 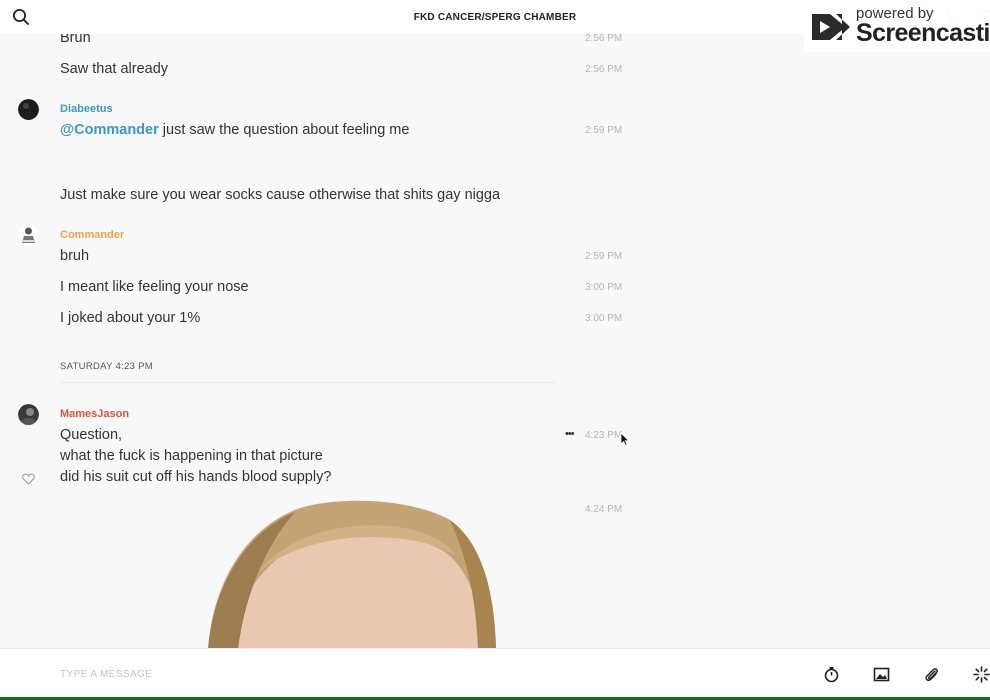 What do you see at coordinates (130, 318) in the screenshot?
I see `message-text: I joked about your 1%` at bounding box center [130, 318].